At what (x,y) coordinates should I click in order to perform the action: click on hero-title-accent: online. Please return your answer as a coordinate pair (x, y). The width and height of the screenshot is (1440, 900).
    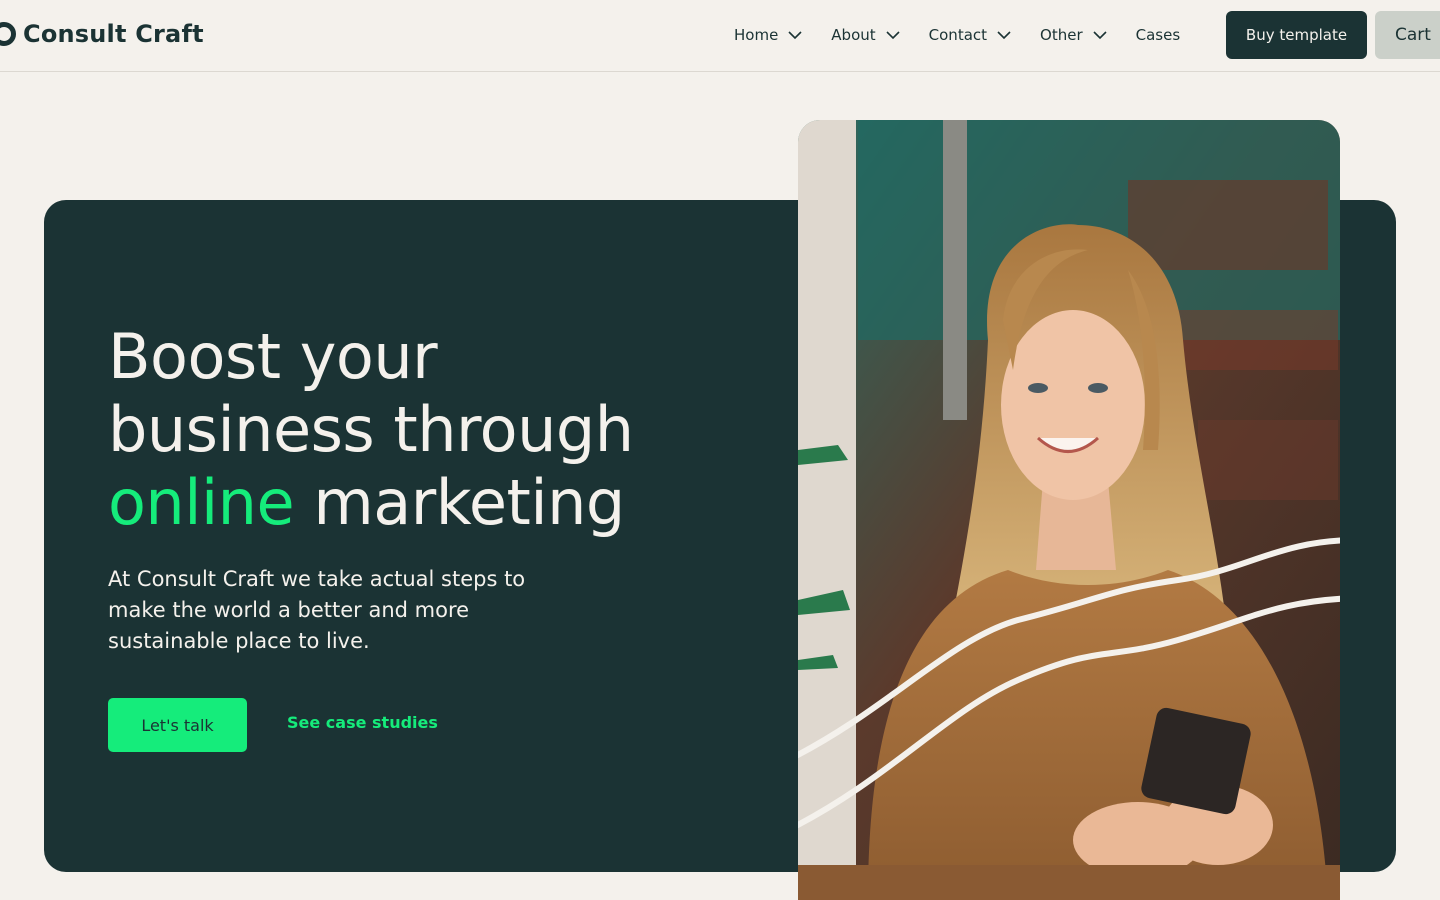
    Looking at the image, I should click on (201, 502).